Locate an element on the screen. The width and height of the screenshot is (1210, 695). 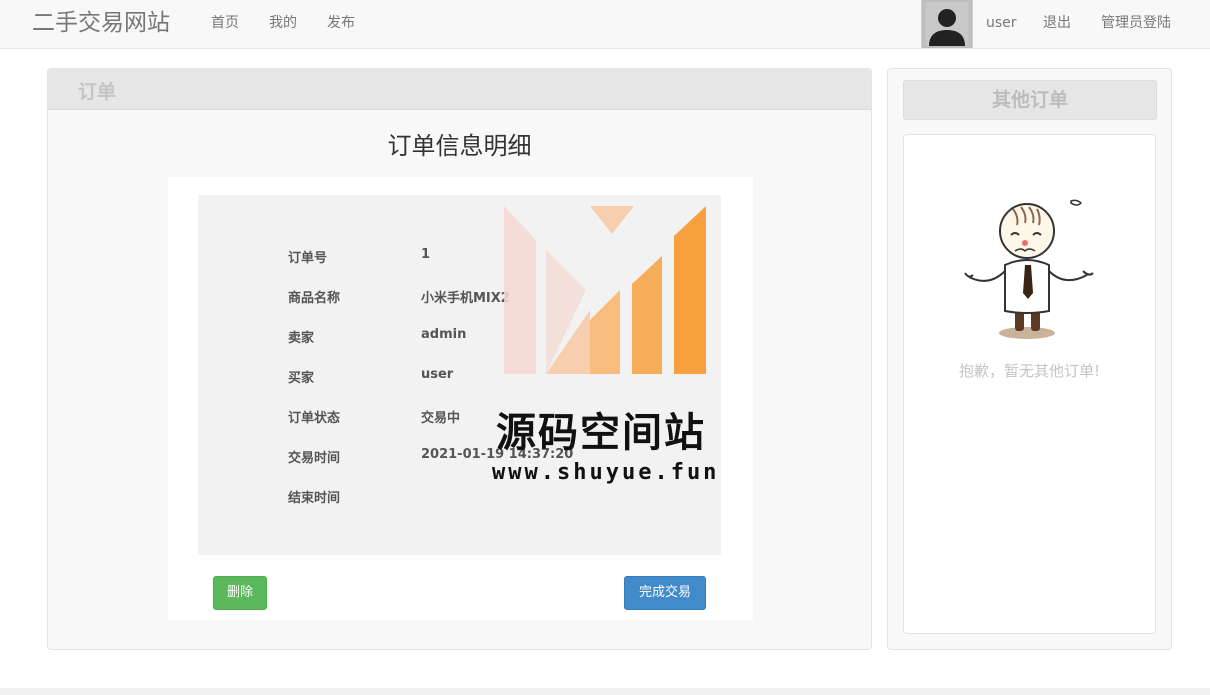
user-avatar-icon is located at coordinates (947, 24).